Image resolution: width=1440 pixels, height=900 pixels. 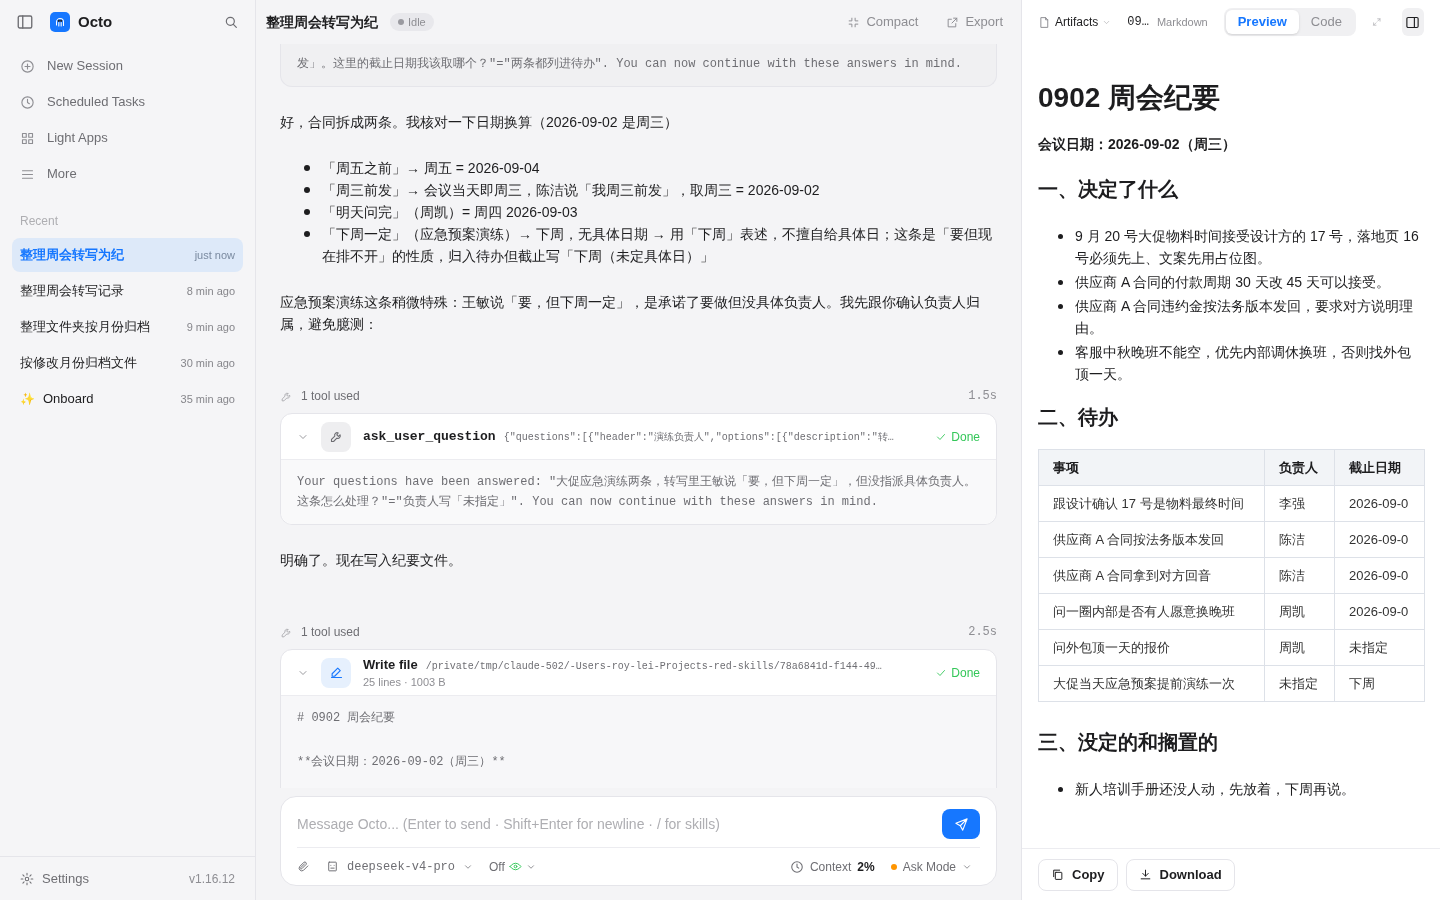 What do you see at coordinates (1151, 647) in the screenshot?
I see `table-cell: 问外包顶一天的报价` at bounding box center [1151, 647].